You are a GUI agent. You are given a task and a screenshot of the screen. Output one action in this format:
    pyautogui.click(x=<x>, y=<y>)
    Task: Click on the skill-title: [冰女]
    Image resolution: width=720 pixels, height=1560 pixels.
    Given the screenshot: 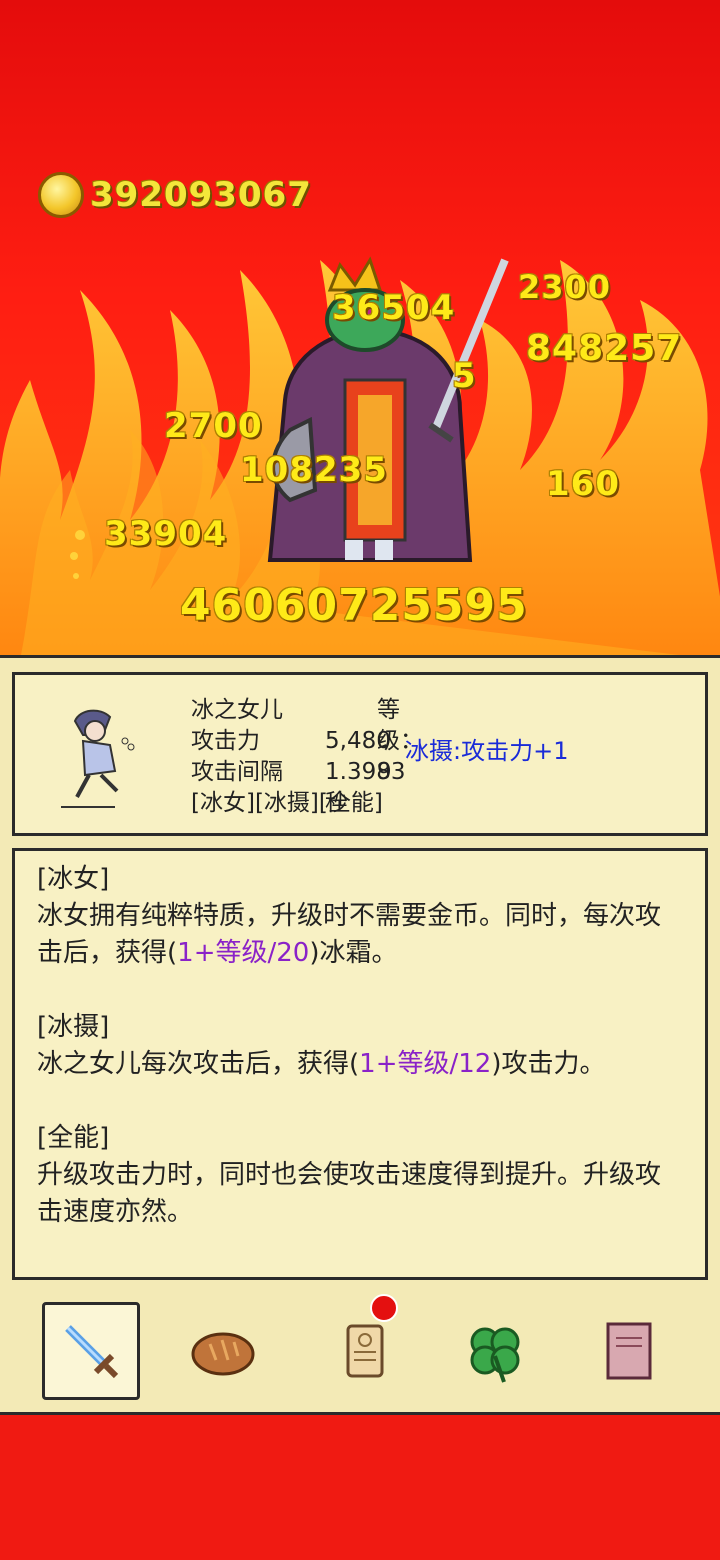 What is the action you would take?
    pyautogui.click(x=73, y=879)
    